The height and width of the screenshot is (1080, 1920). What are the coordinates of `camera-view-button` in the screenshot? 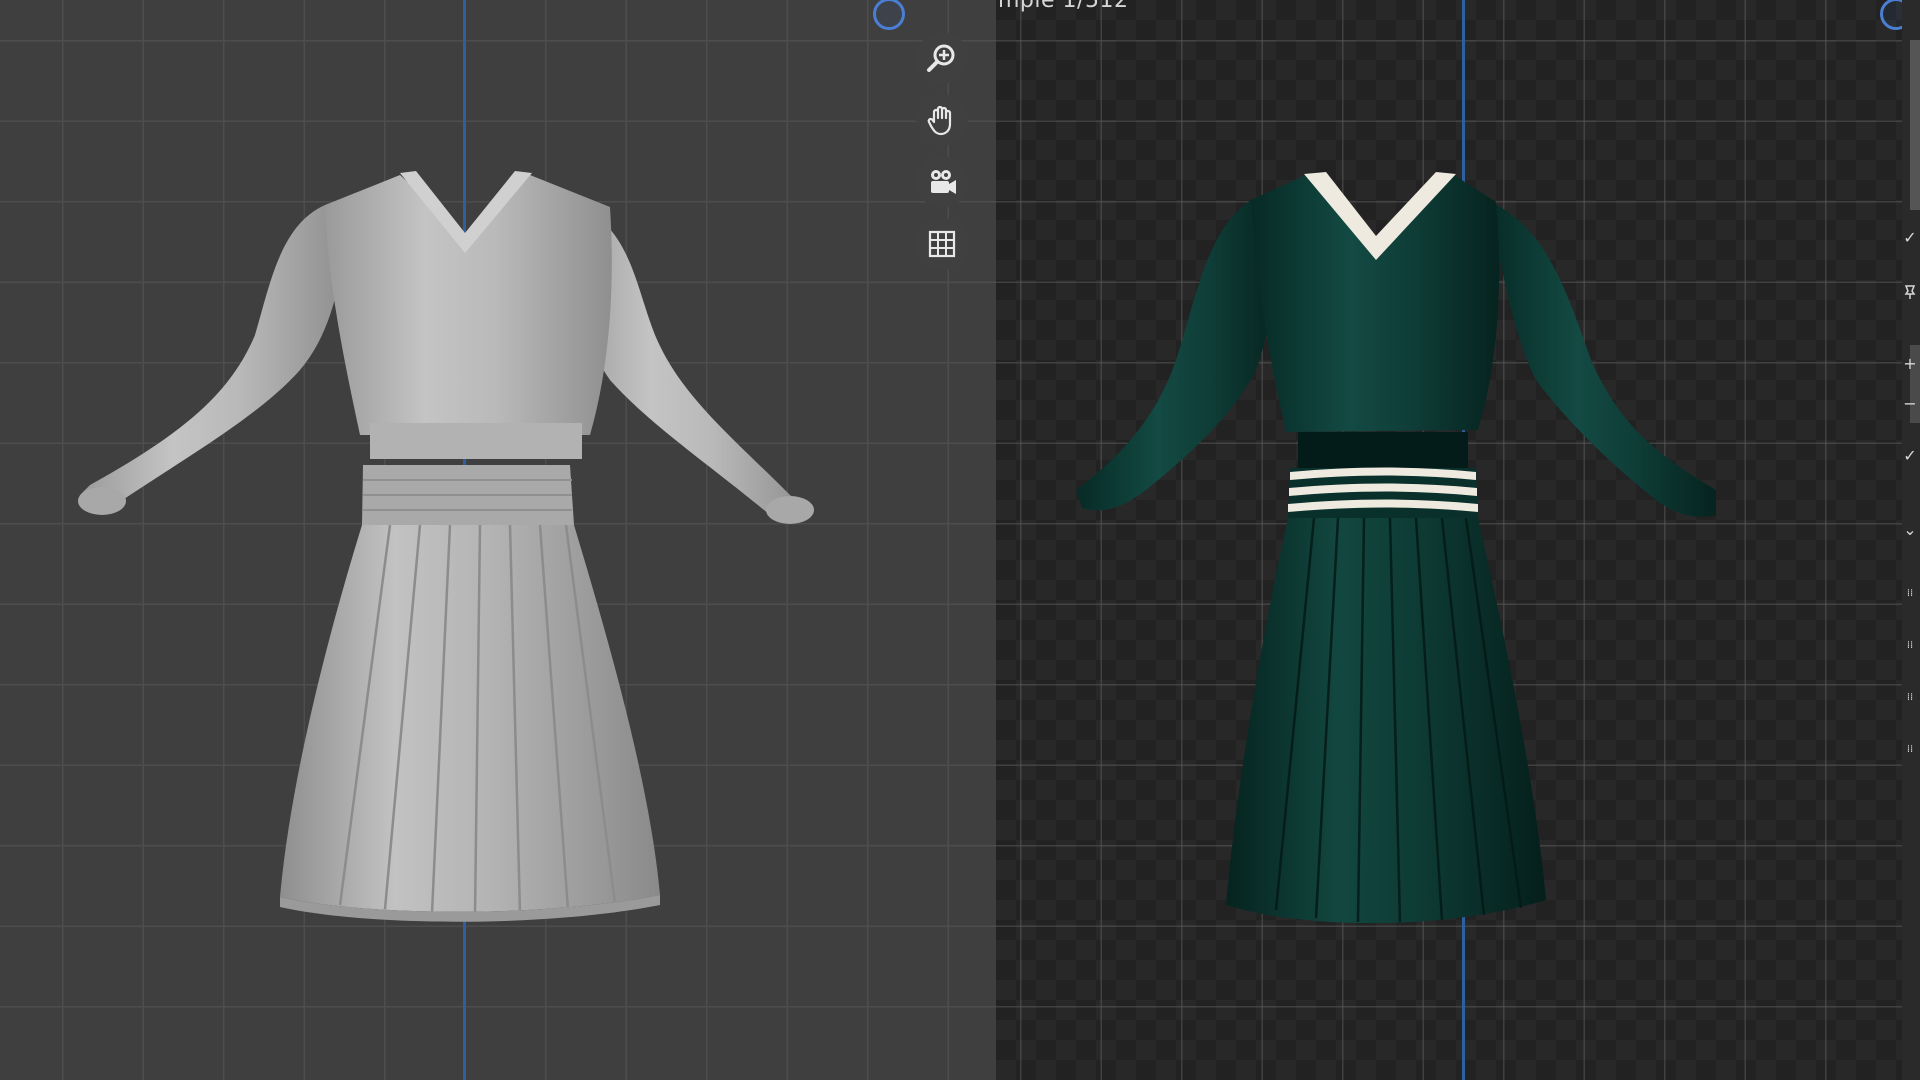 It's located at (942, 182).